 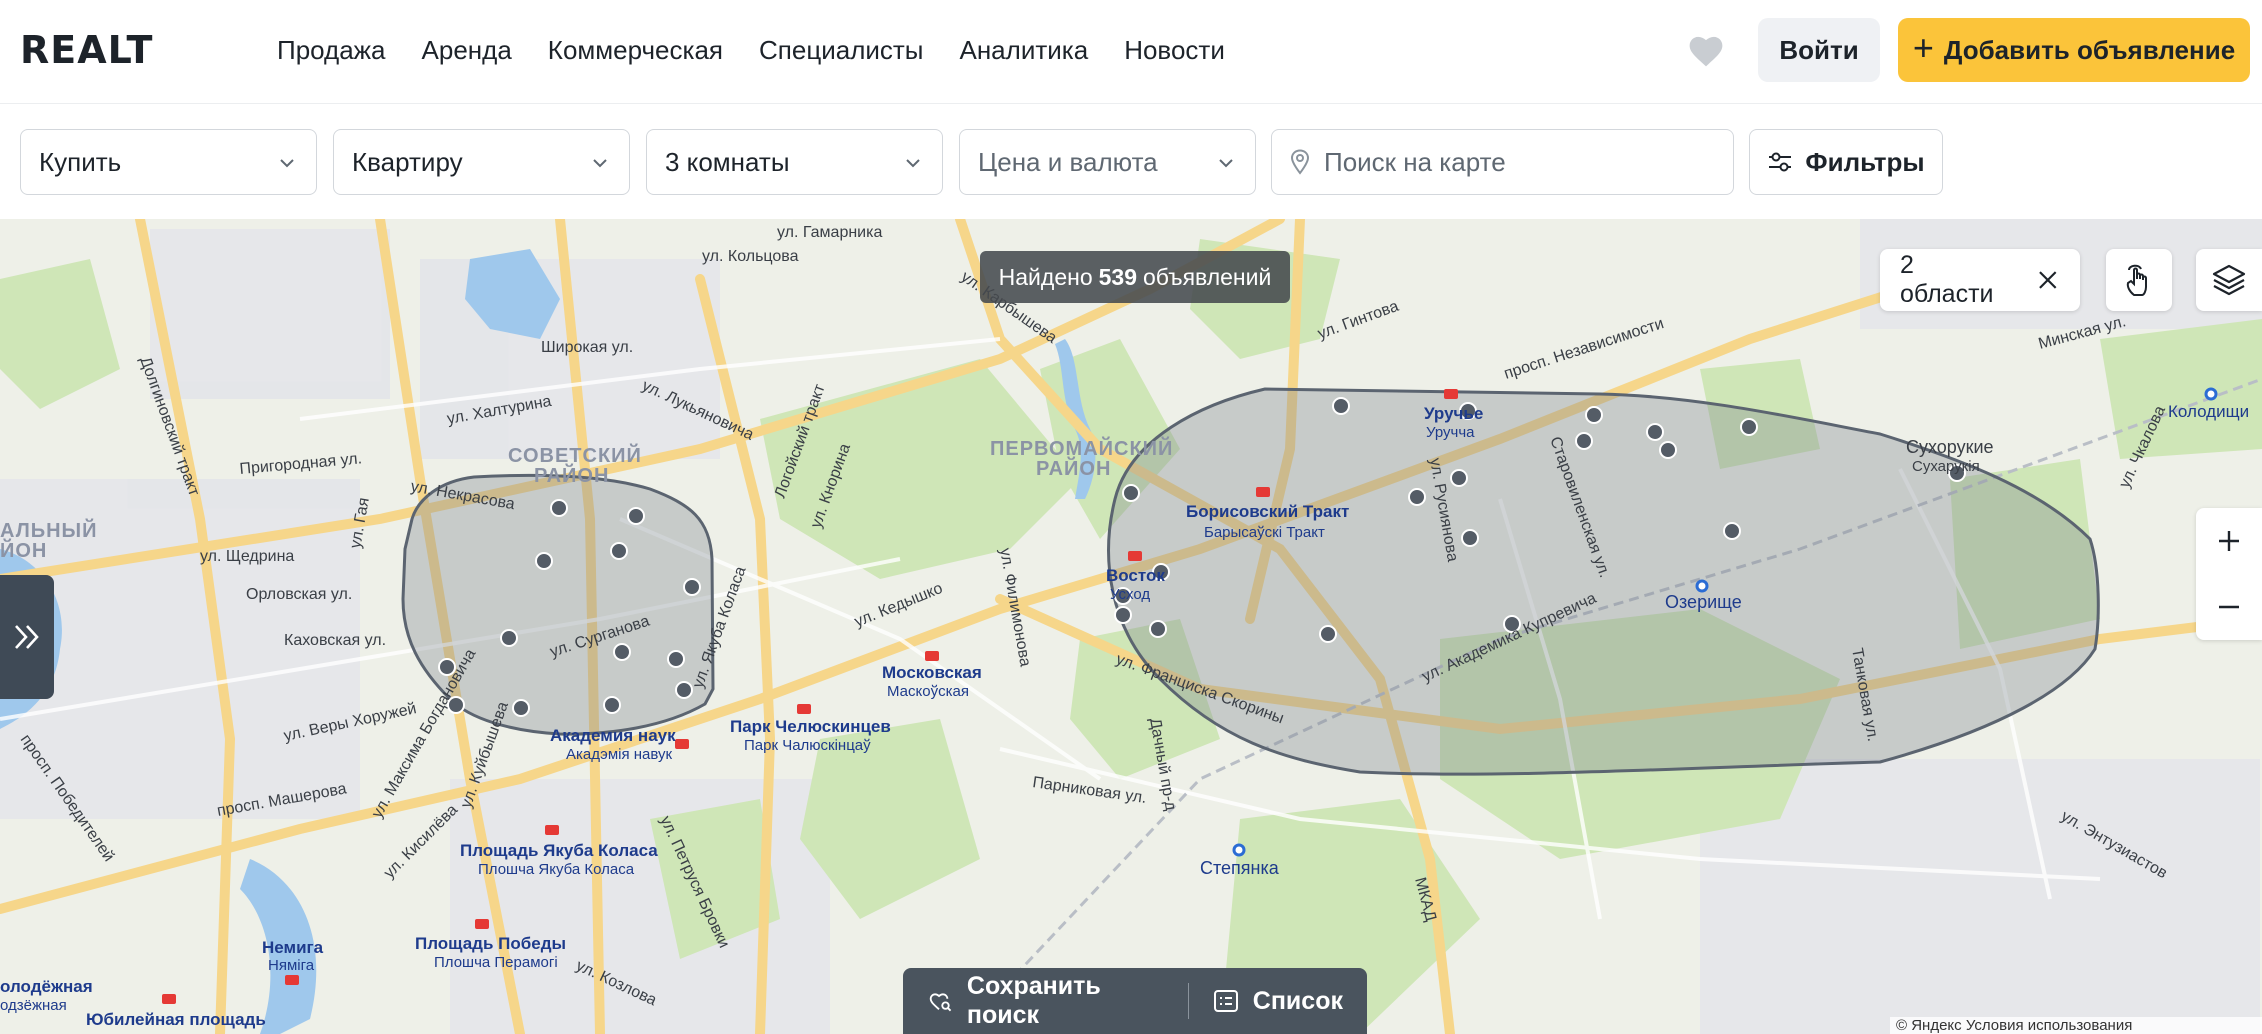 I want to click on place-label: Московская, so click(x=932, y=672).